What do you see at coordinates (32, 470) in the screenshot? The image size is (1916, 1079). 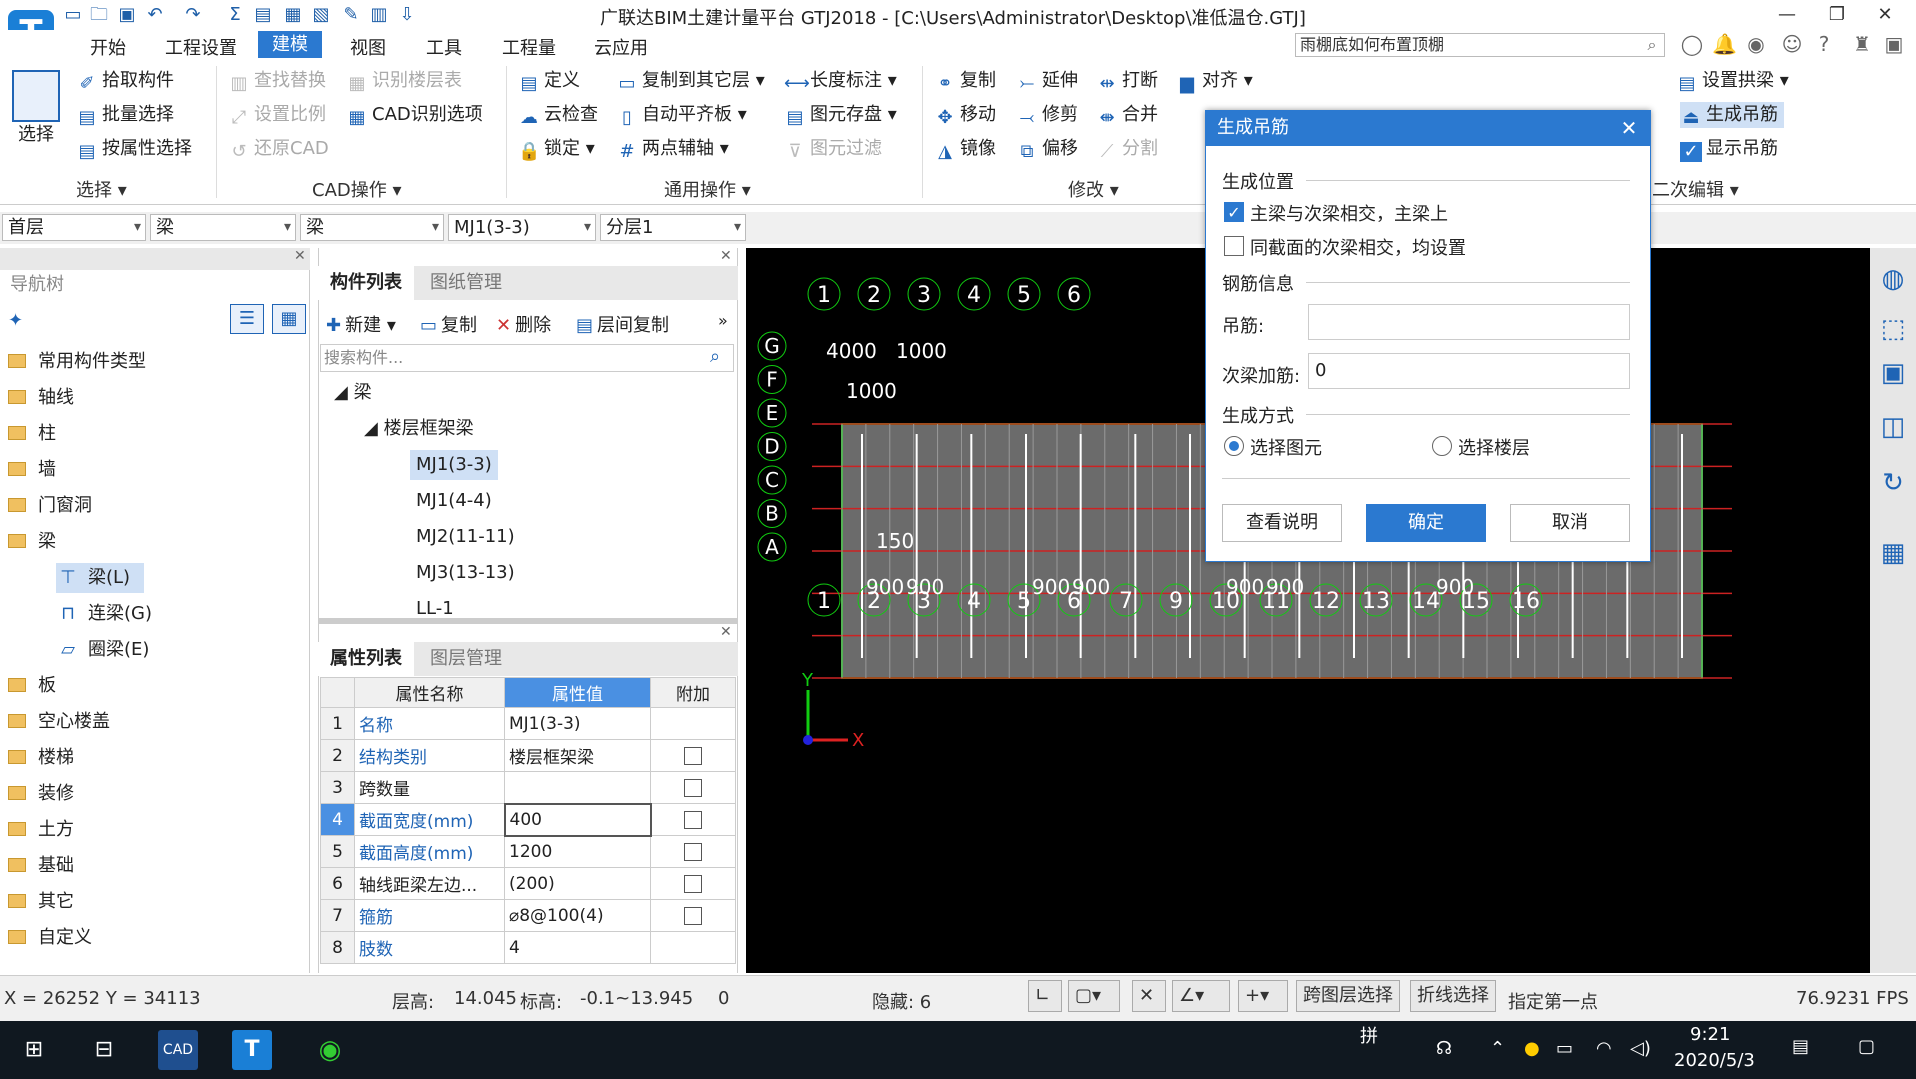 I see `nav-item-wall: 墙` at bounding box center [32, 470].